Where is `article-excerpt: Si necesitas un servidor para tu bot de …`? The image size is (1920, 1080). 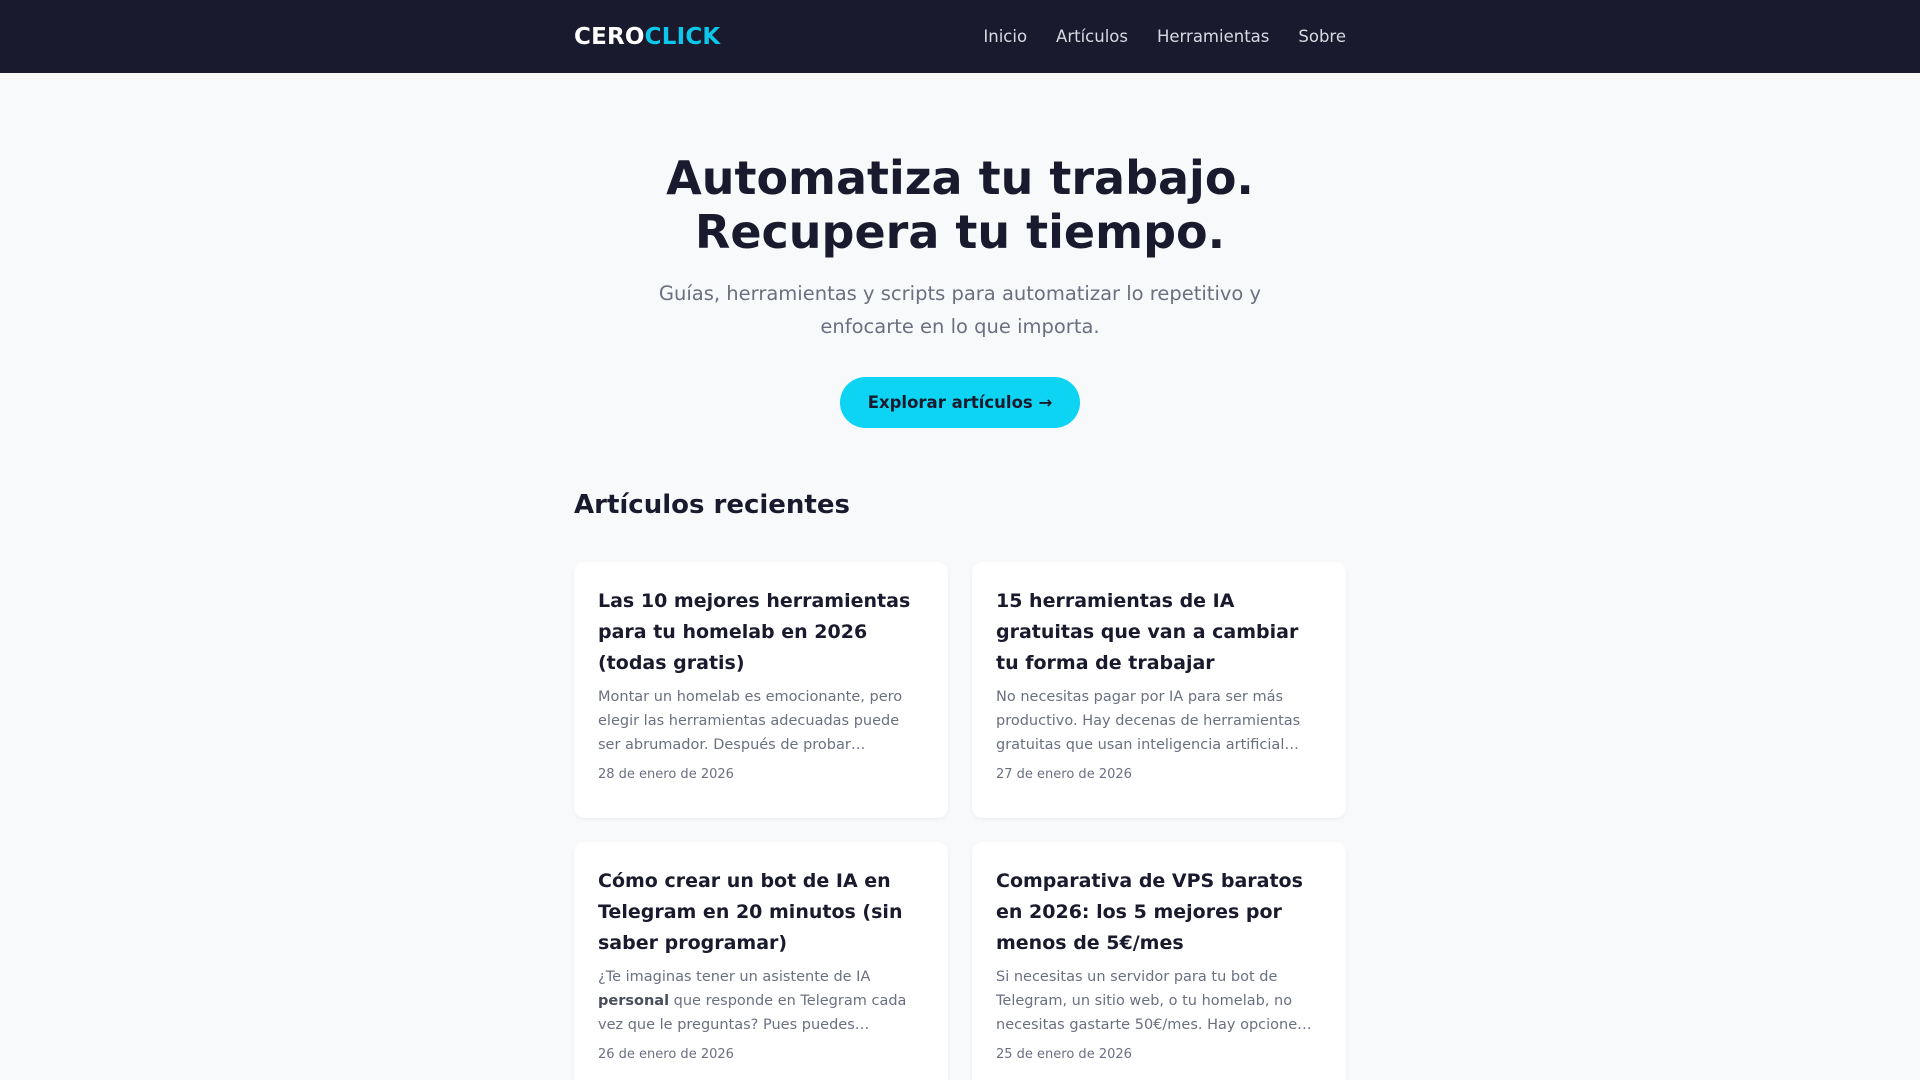
article-excerpt: Si necesitas un servidor para tu bot de … is located at coordinates (1154, 1001).